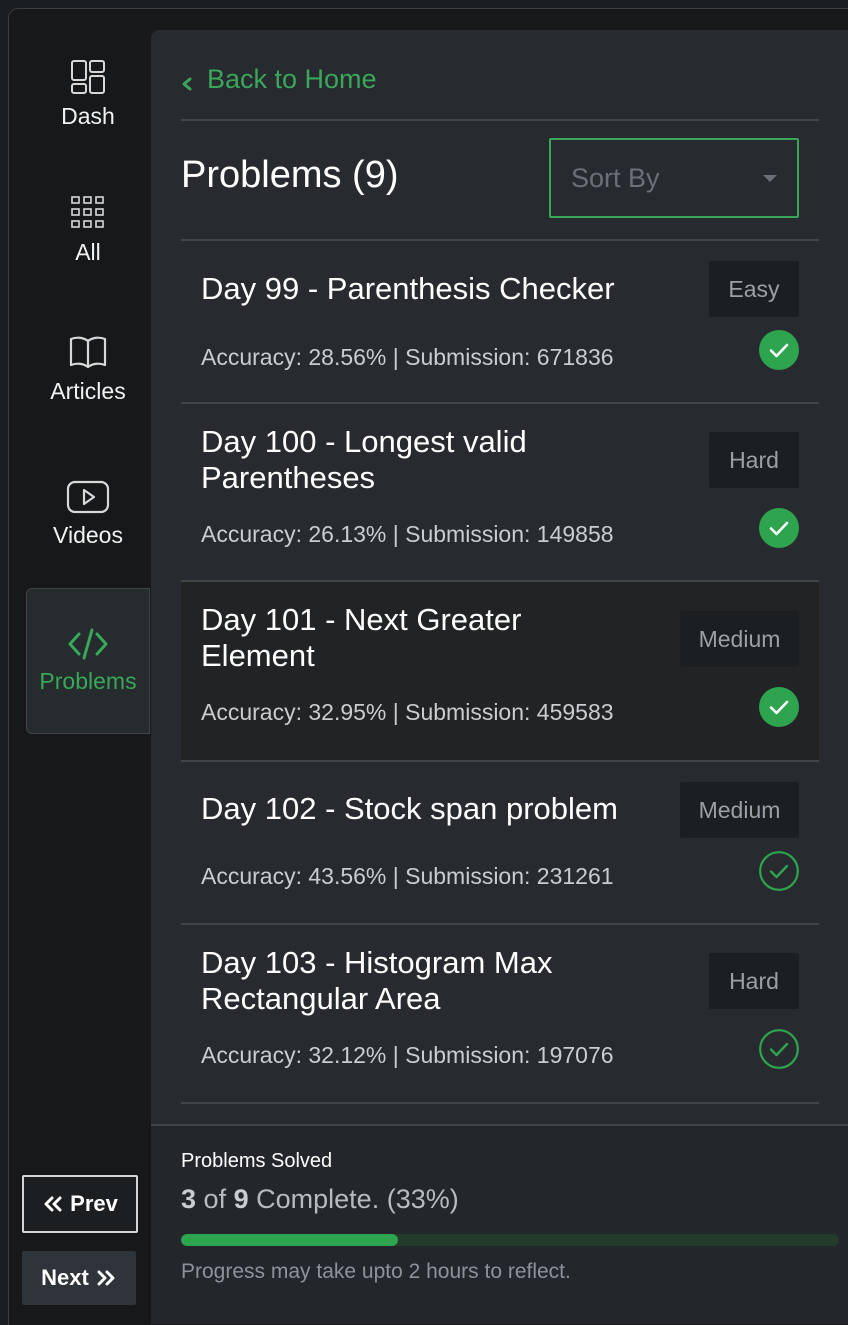 The width and height of the screenshot is (848, 1325). Describe the element at coordinates (88, 230) in the screenshot. I see `sidebar-item-all: All` at that location.